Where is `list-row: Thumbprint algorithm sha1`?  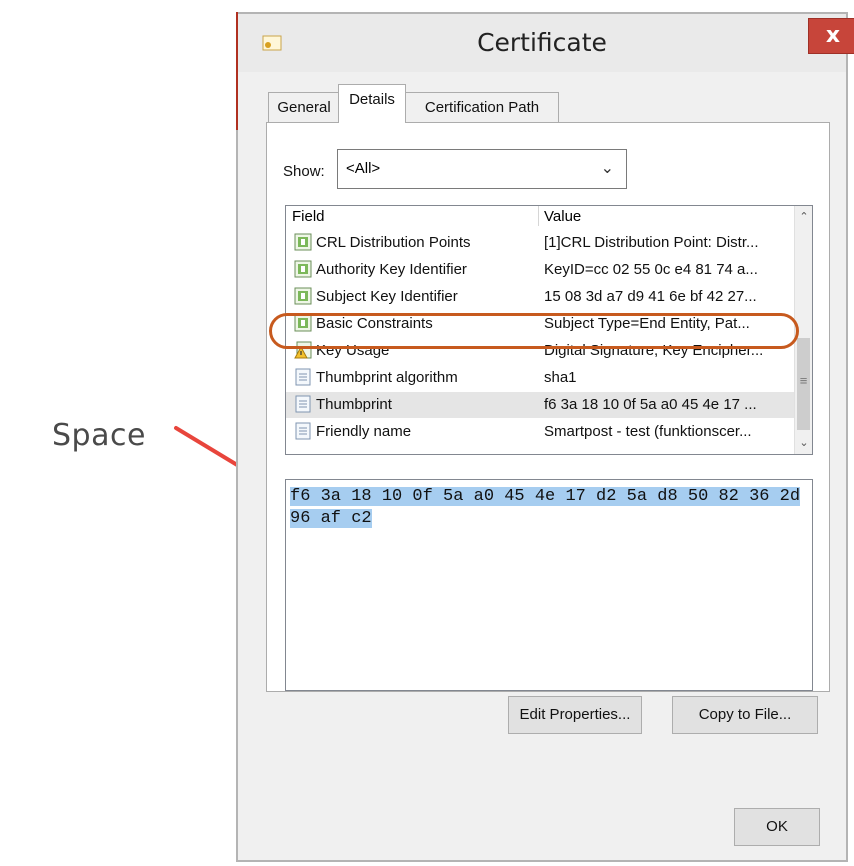 list-row: Thumbprint algorithm sha1 is located at coordinates (540, 378).